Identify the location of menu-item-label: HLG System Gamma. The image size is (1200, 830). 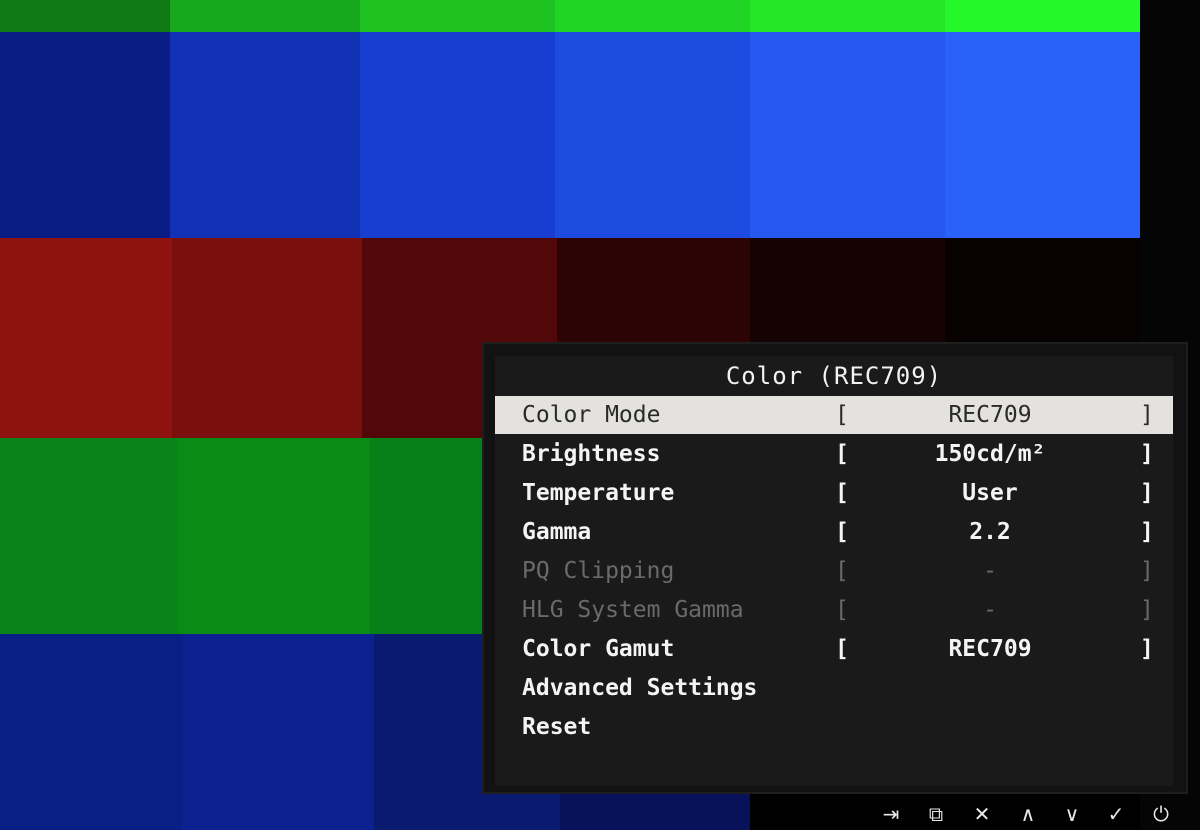
(633, 610).